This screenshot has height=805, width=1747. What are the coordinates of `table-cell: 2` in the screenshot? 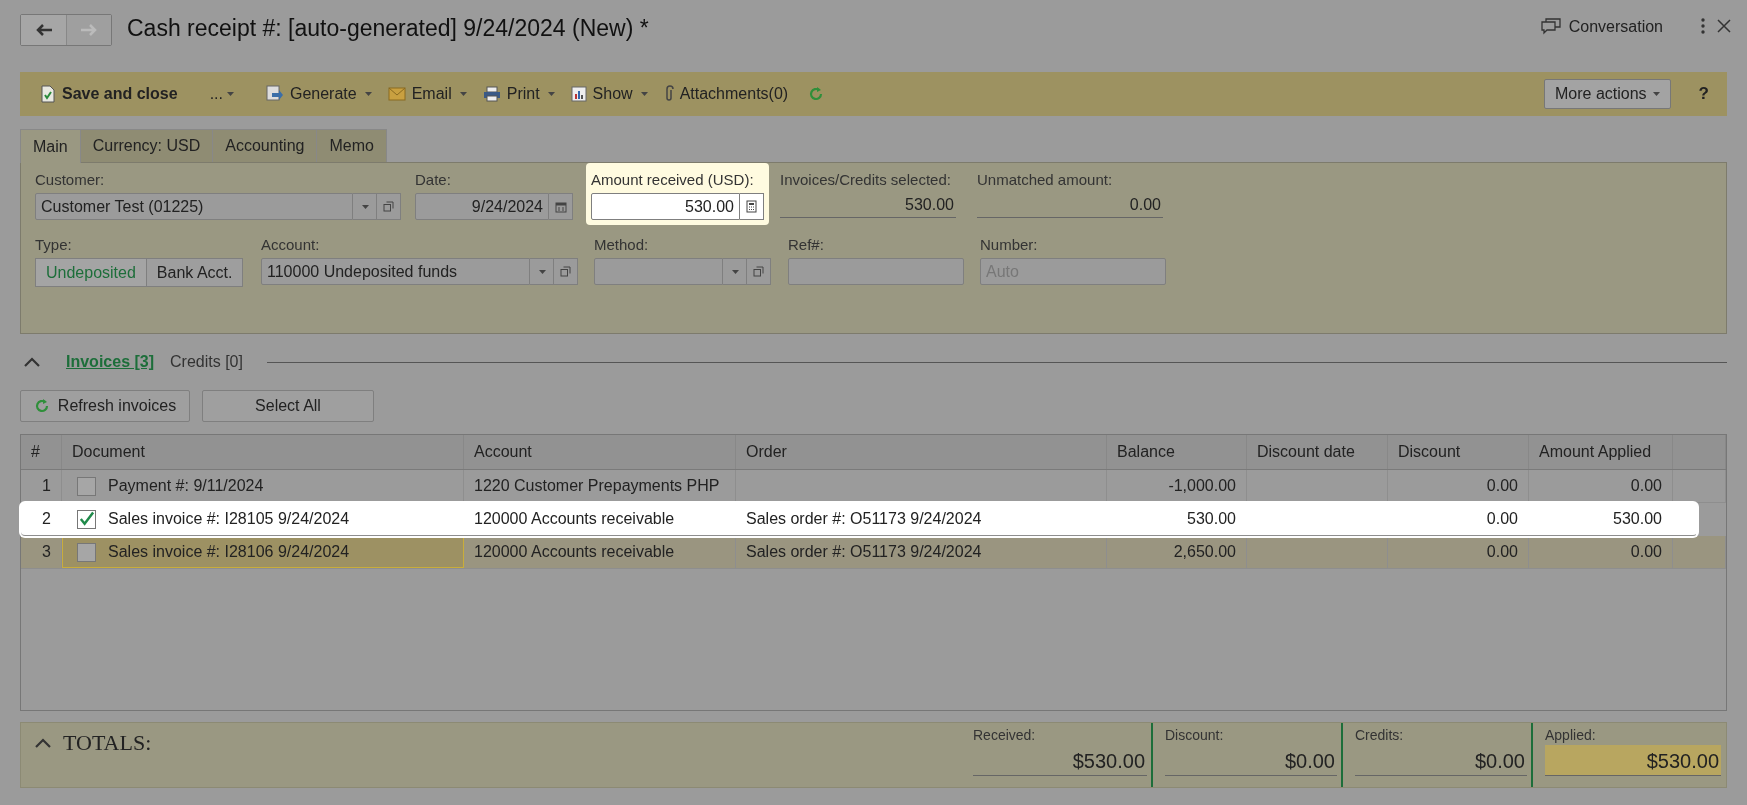 It's located at (46, 519).